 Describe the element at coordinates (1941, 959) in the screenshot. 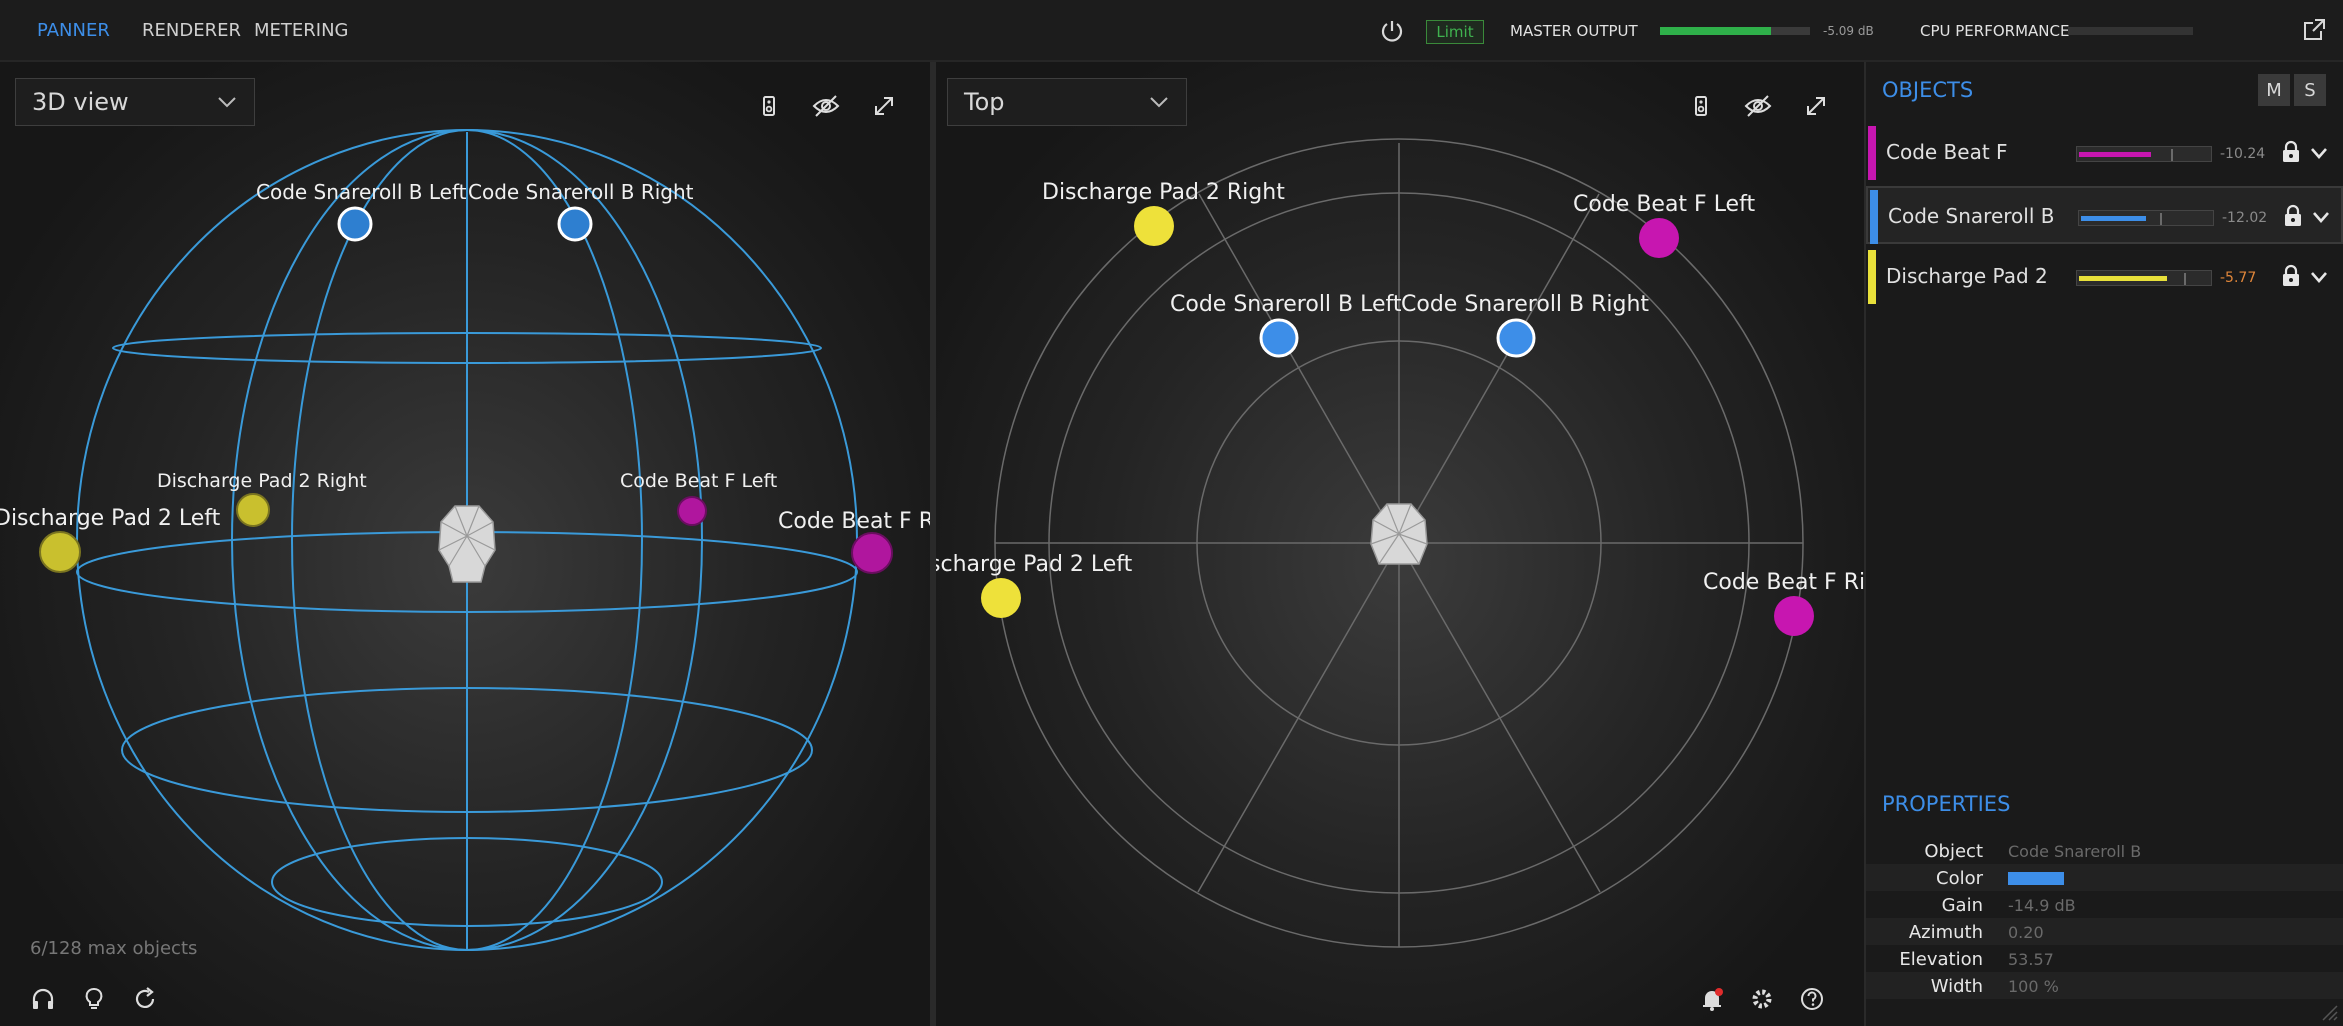

I see `property-label: Elevation` at that location.